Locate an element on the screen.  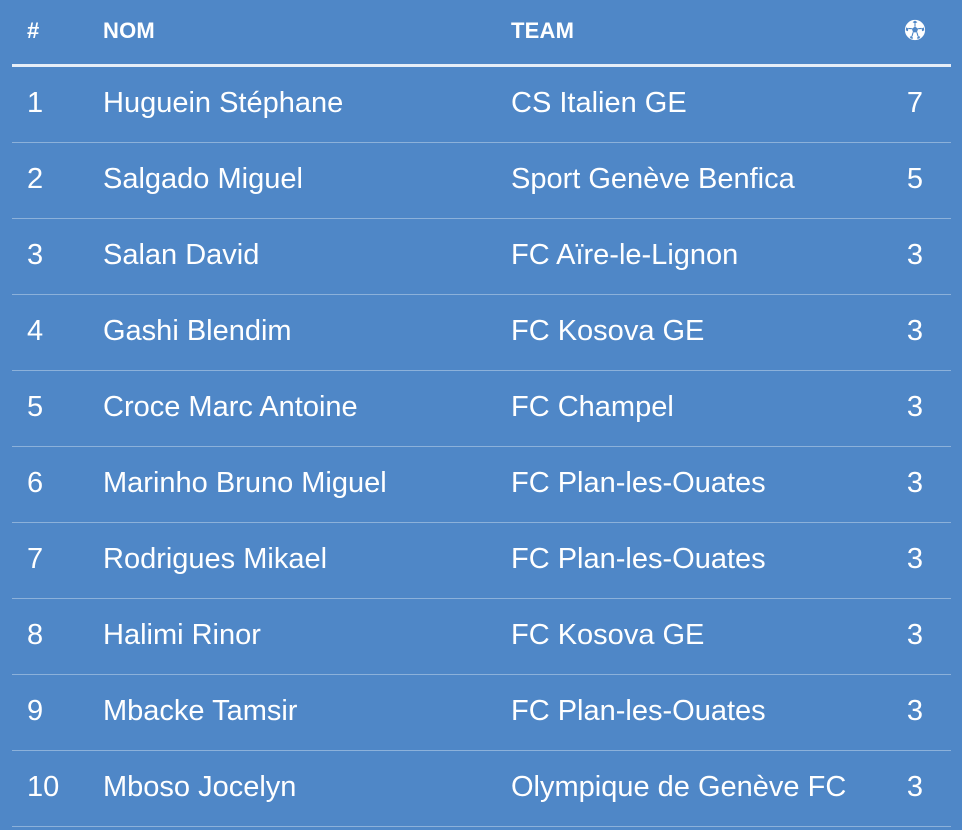
player-name-cell: Mbacke Tamsir is located at coordinates (200, 711).